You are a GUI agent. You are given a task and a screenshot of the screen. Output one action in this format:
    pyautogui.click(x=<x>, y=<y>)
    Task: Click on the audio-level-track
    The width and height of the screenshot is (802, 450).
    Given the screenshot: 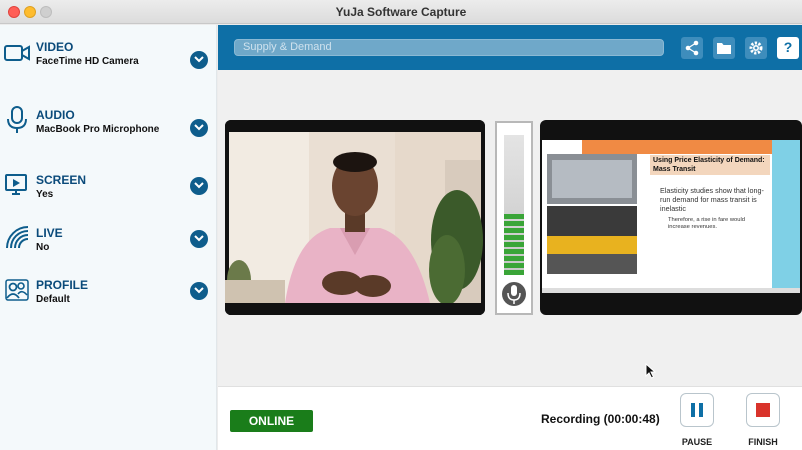 What is the action you would take?
    pyautogui.click(x=514, y=205)
    